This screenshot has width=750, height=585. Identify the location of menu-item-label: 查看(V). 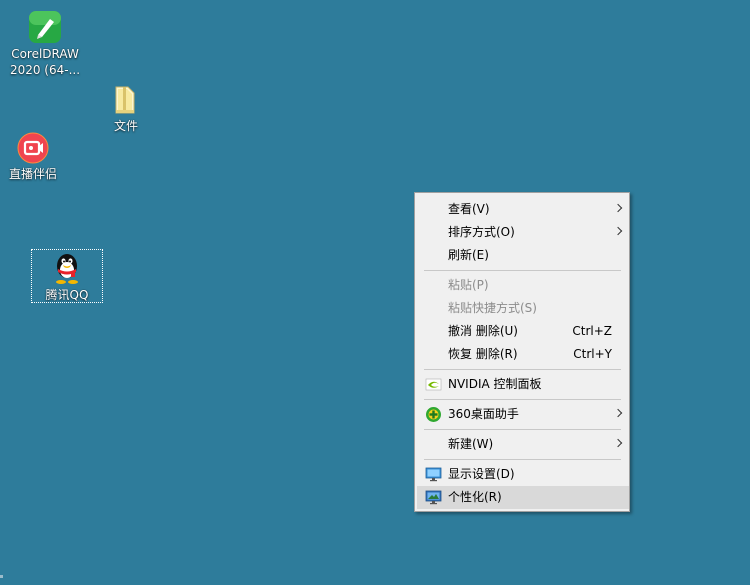
(469, 209).